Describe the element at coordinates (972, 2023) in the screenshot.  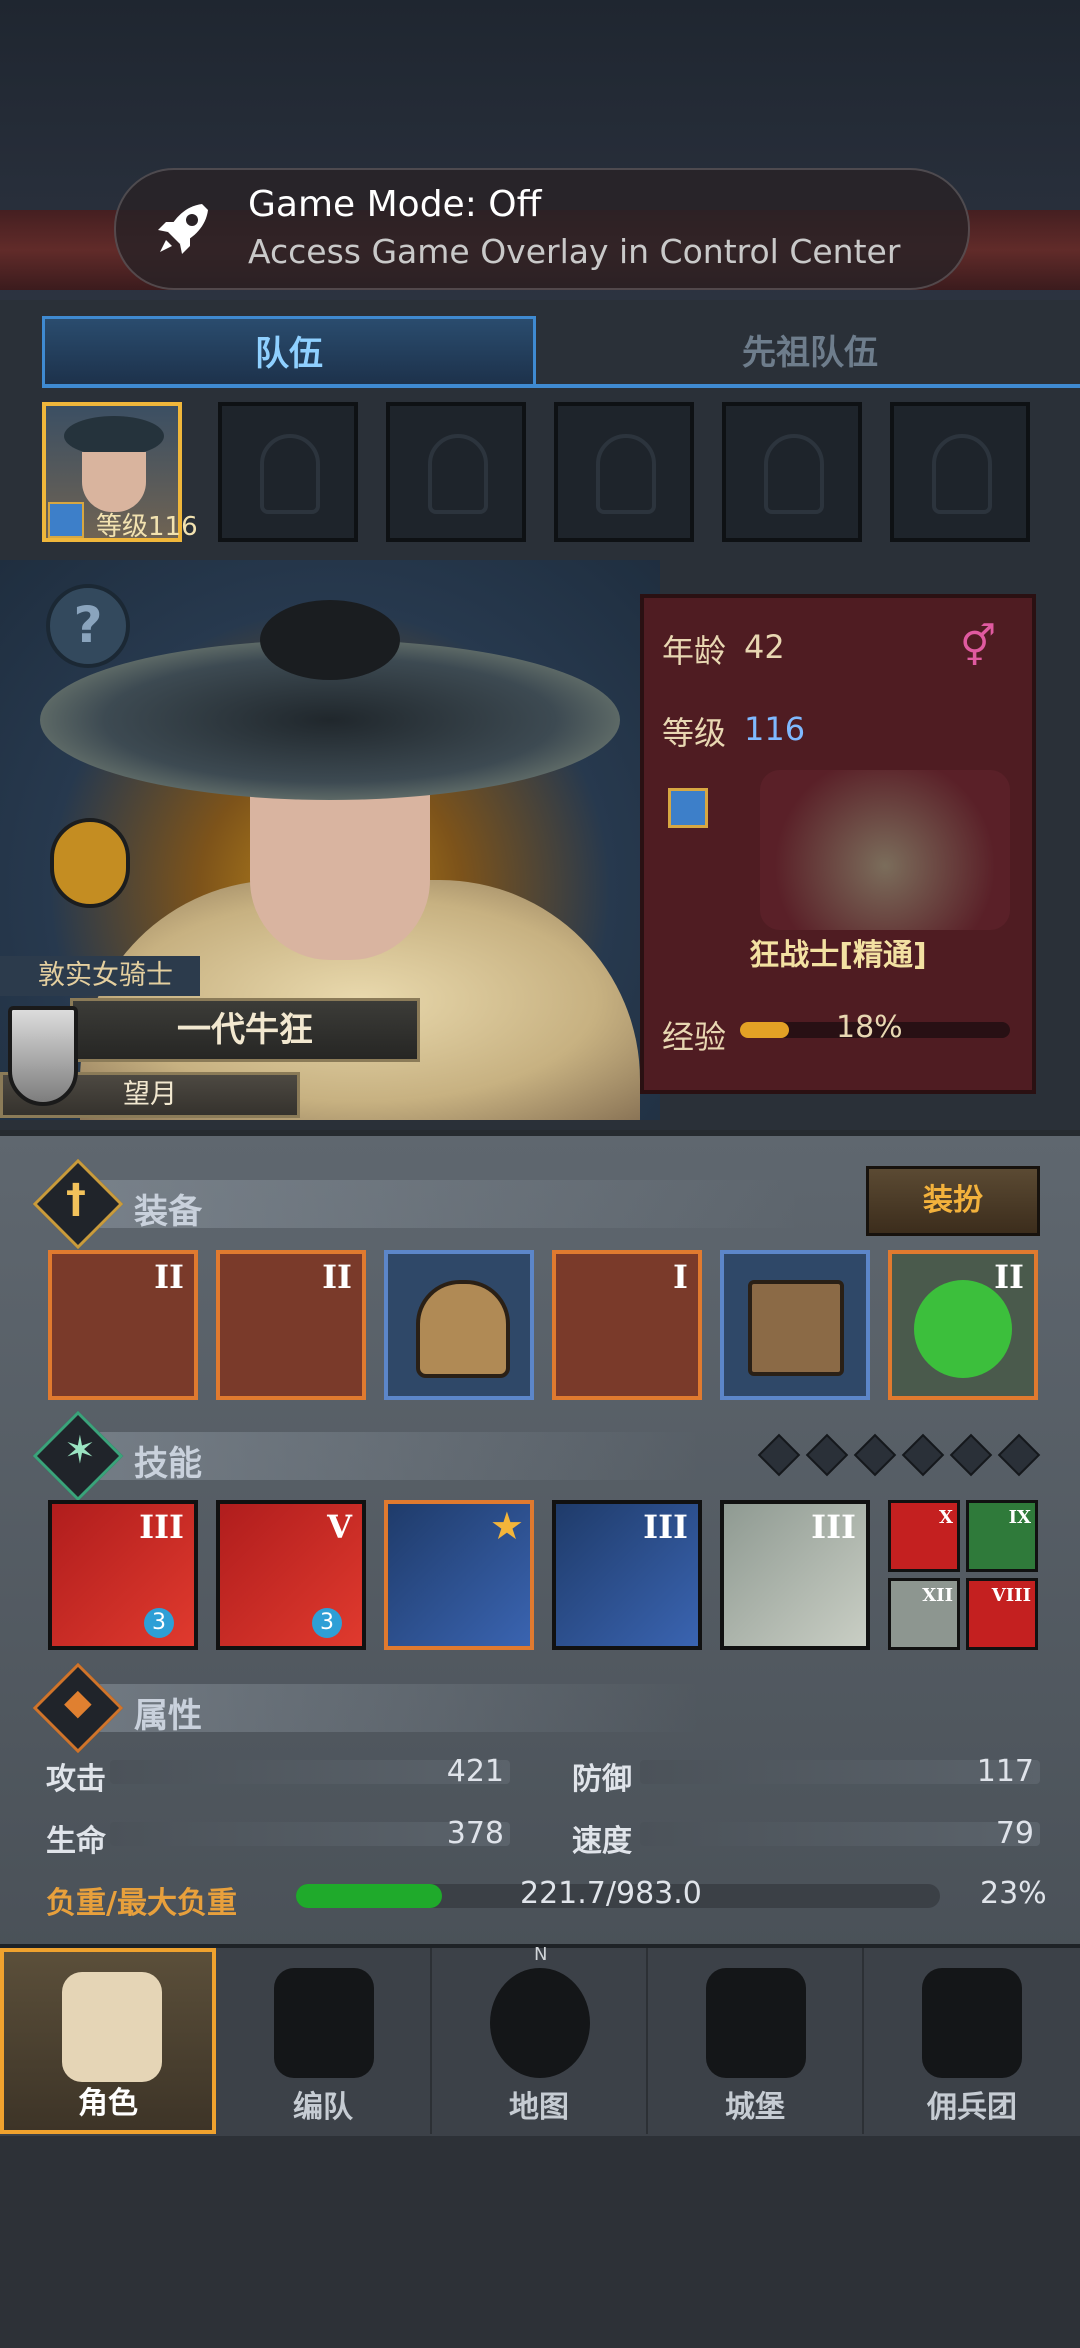
I see `mercenary-flag-icon` at that location.